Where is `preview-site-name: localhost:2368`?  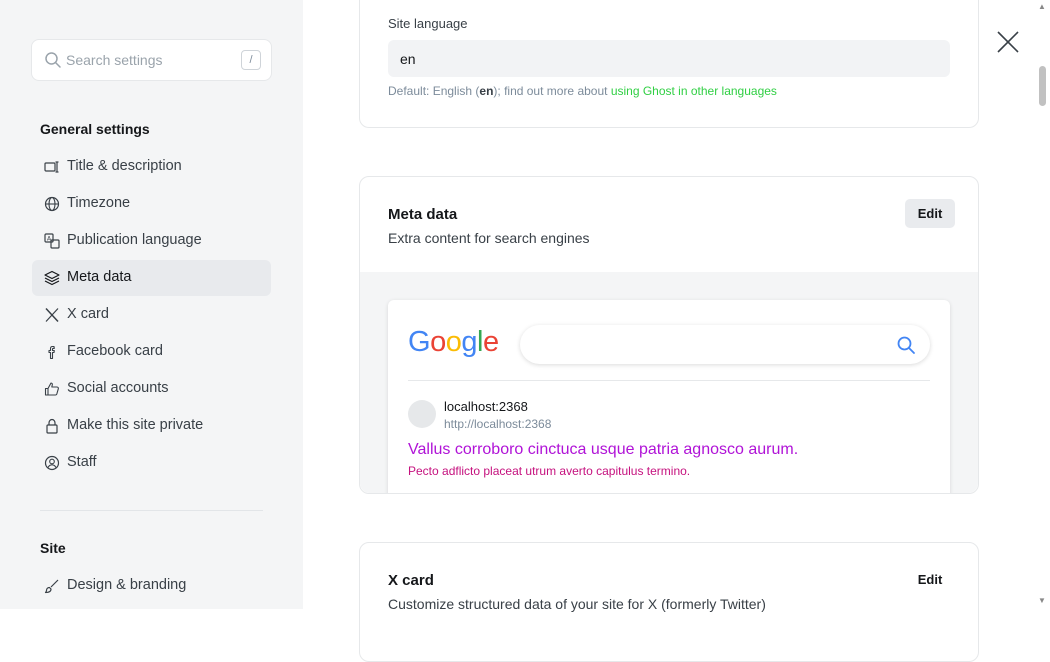 preview-site-name: localhost:2368 is located at coordinates (486, 406).